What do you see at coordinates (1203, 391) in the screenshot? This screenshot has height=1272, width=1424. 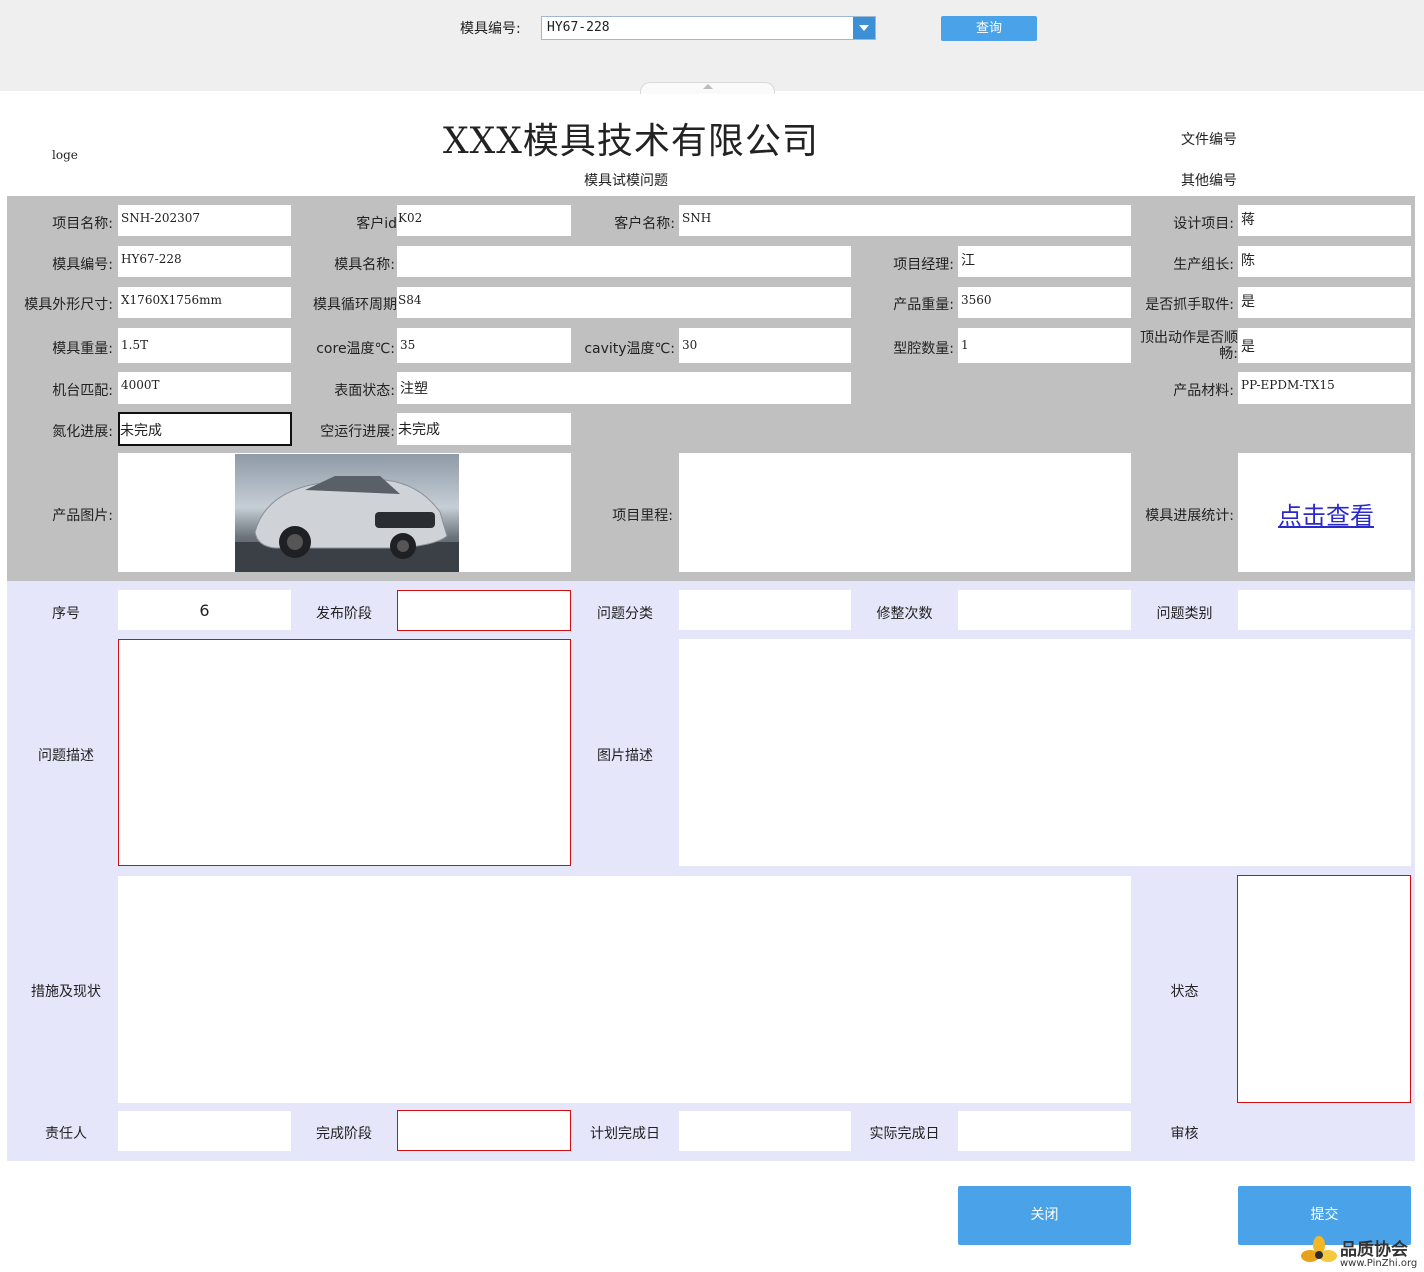 I see `material-label: 产品材料:` at bounding box center [1203, 391].